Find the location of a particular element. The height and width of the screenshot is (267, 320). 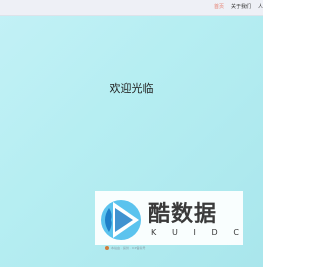

police-badge-icon is located at coordinates (107, 248).